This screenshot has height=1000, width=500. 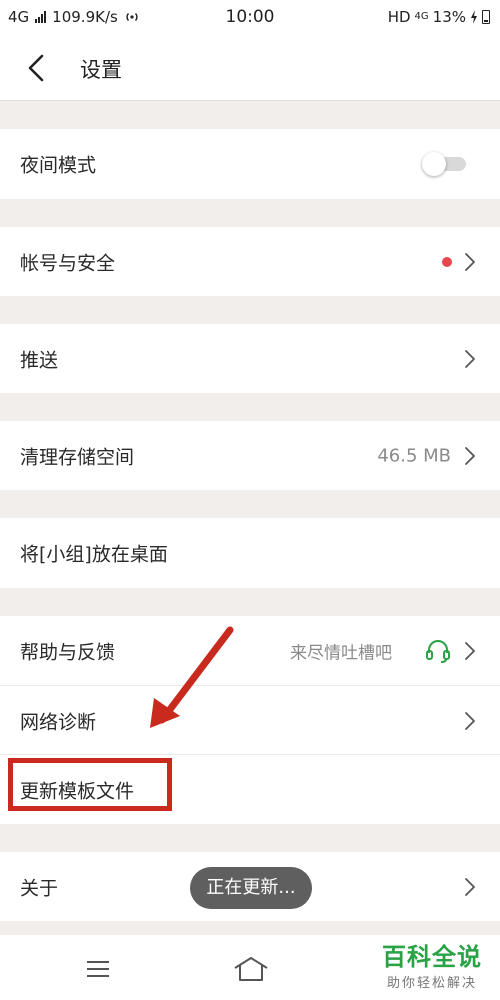 What do you see at coordinates (474, 17) in the screenshot?
I see `charging-icon` at bounding box center [474, 17].